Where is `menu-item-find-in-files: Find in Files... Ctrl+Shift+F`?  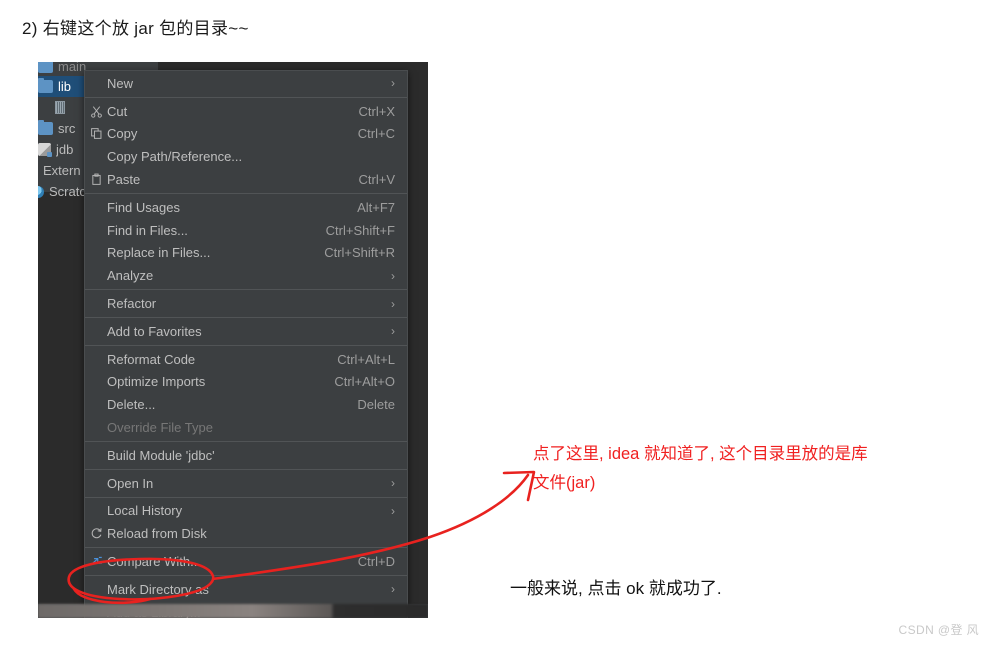
menu-item-find-in-files: Find in Files... Ctrl+Shift+F is located at coordinates (246, 230).